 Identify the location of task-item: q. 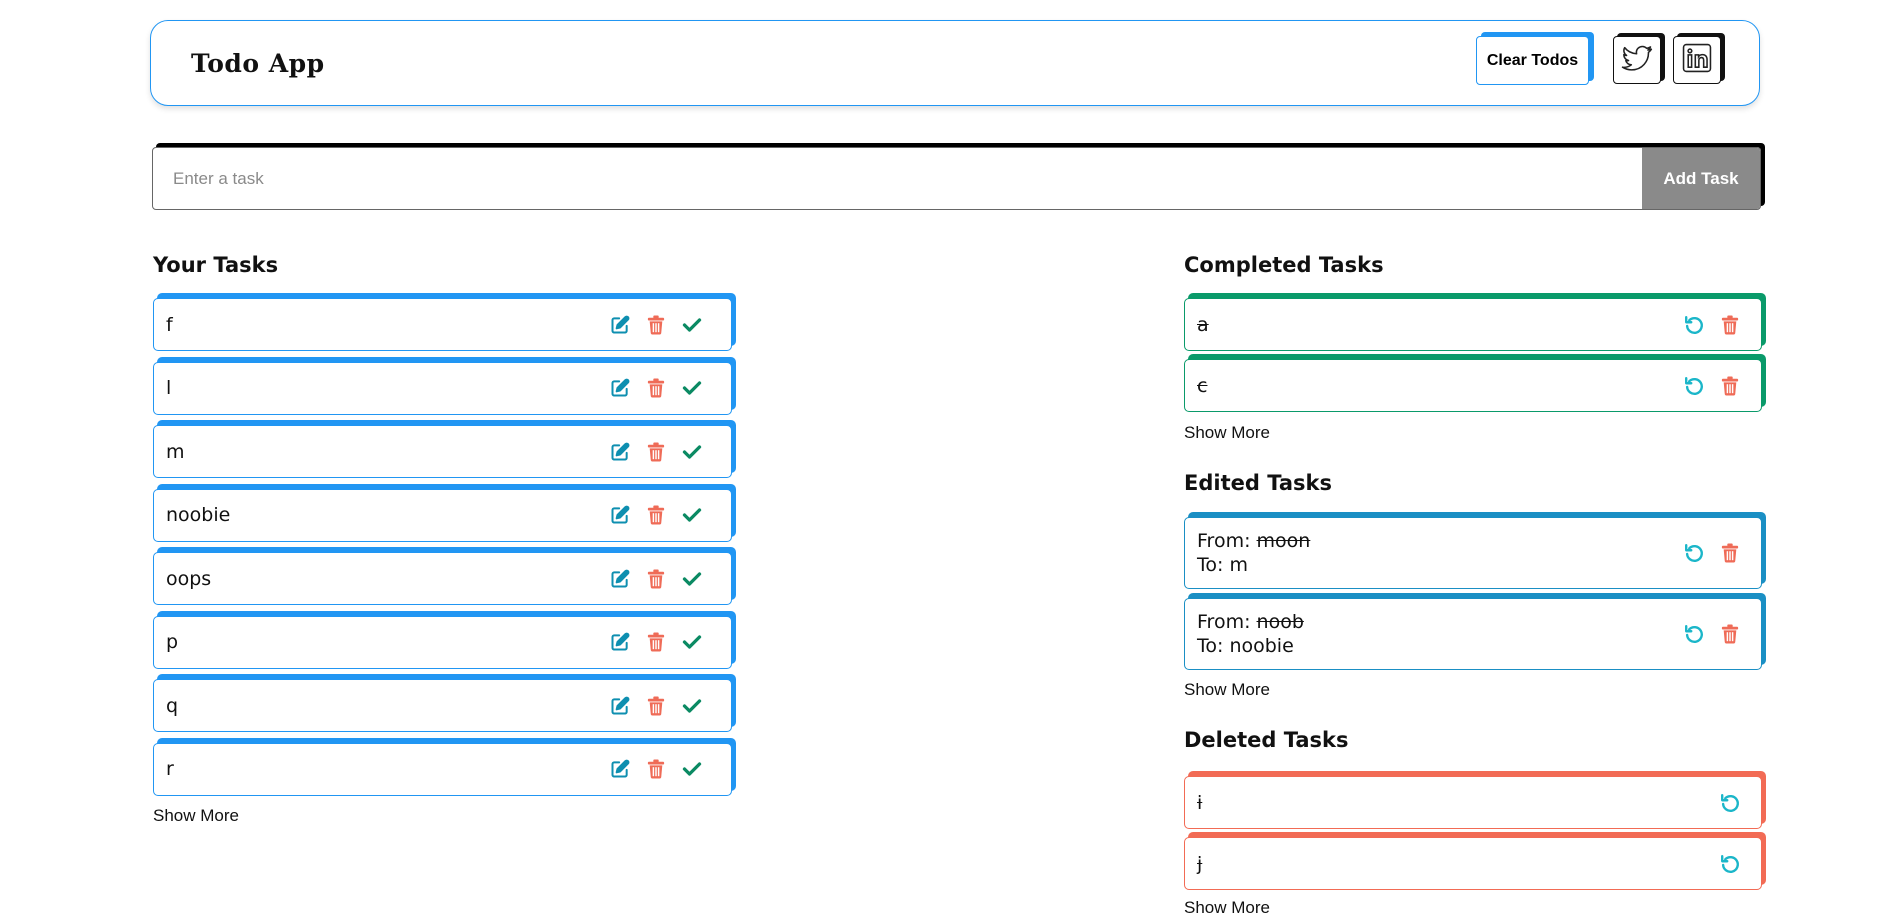
(442, 705).